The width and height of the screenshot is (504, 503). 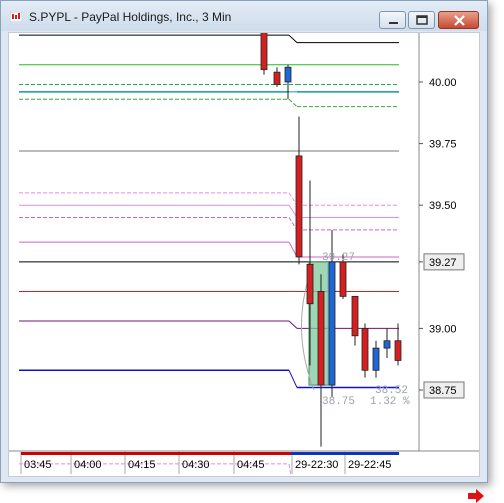 I want to click on close-icon, so click(x=459, y=20).